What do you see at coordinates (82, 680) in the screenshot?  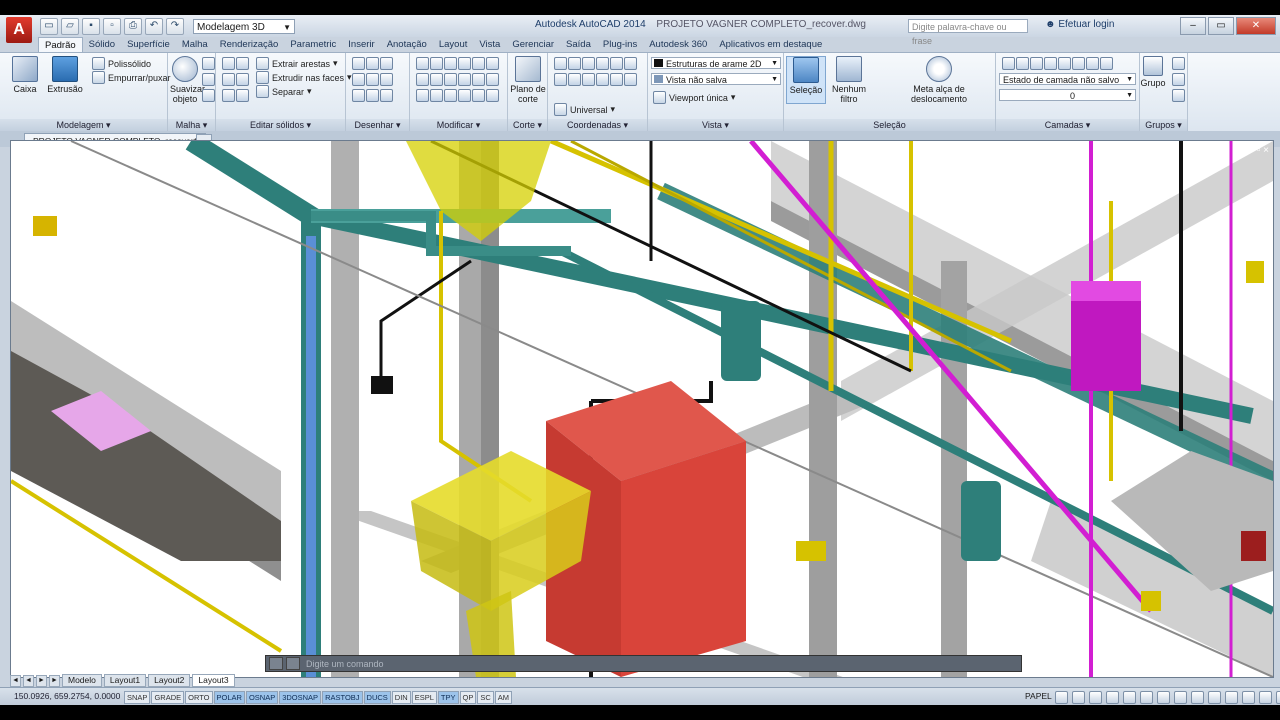 I see `tab-modelo: Modelo` at bounding box center [82, 680].